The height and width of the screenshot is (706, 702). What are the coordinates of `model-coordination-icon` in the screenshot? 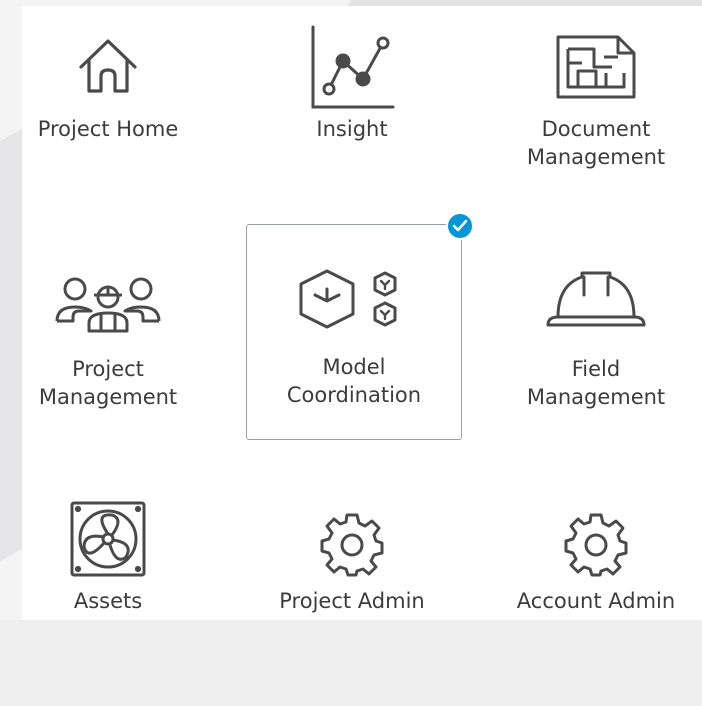 It's located at (348, 299).